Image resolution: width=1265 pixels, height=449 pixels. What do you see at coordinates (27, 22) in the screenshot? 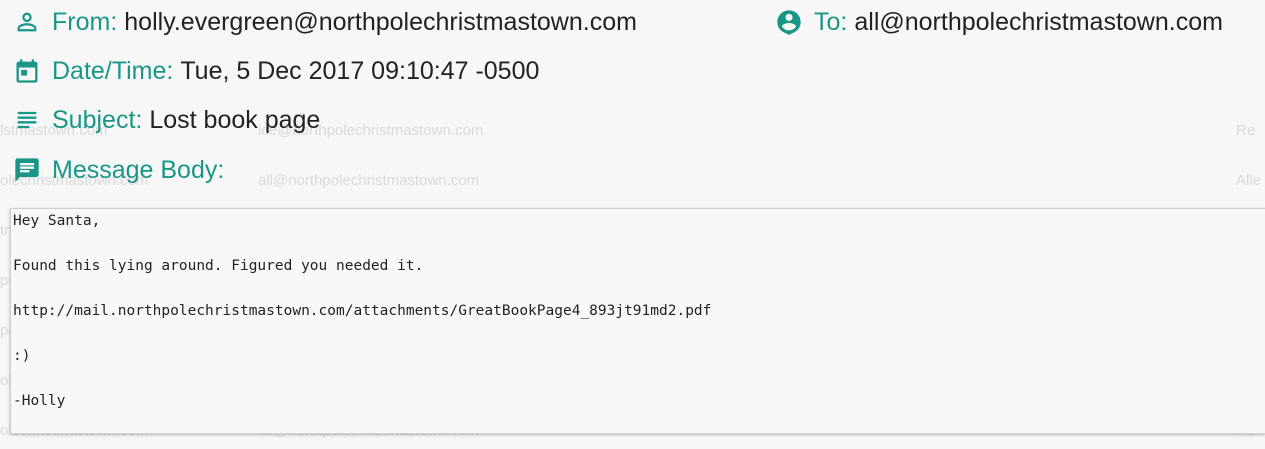
I see `person-icon` at bounding box center [27, 22].